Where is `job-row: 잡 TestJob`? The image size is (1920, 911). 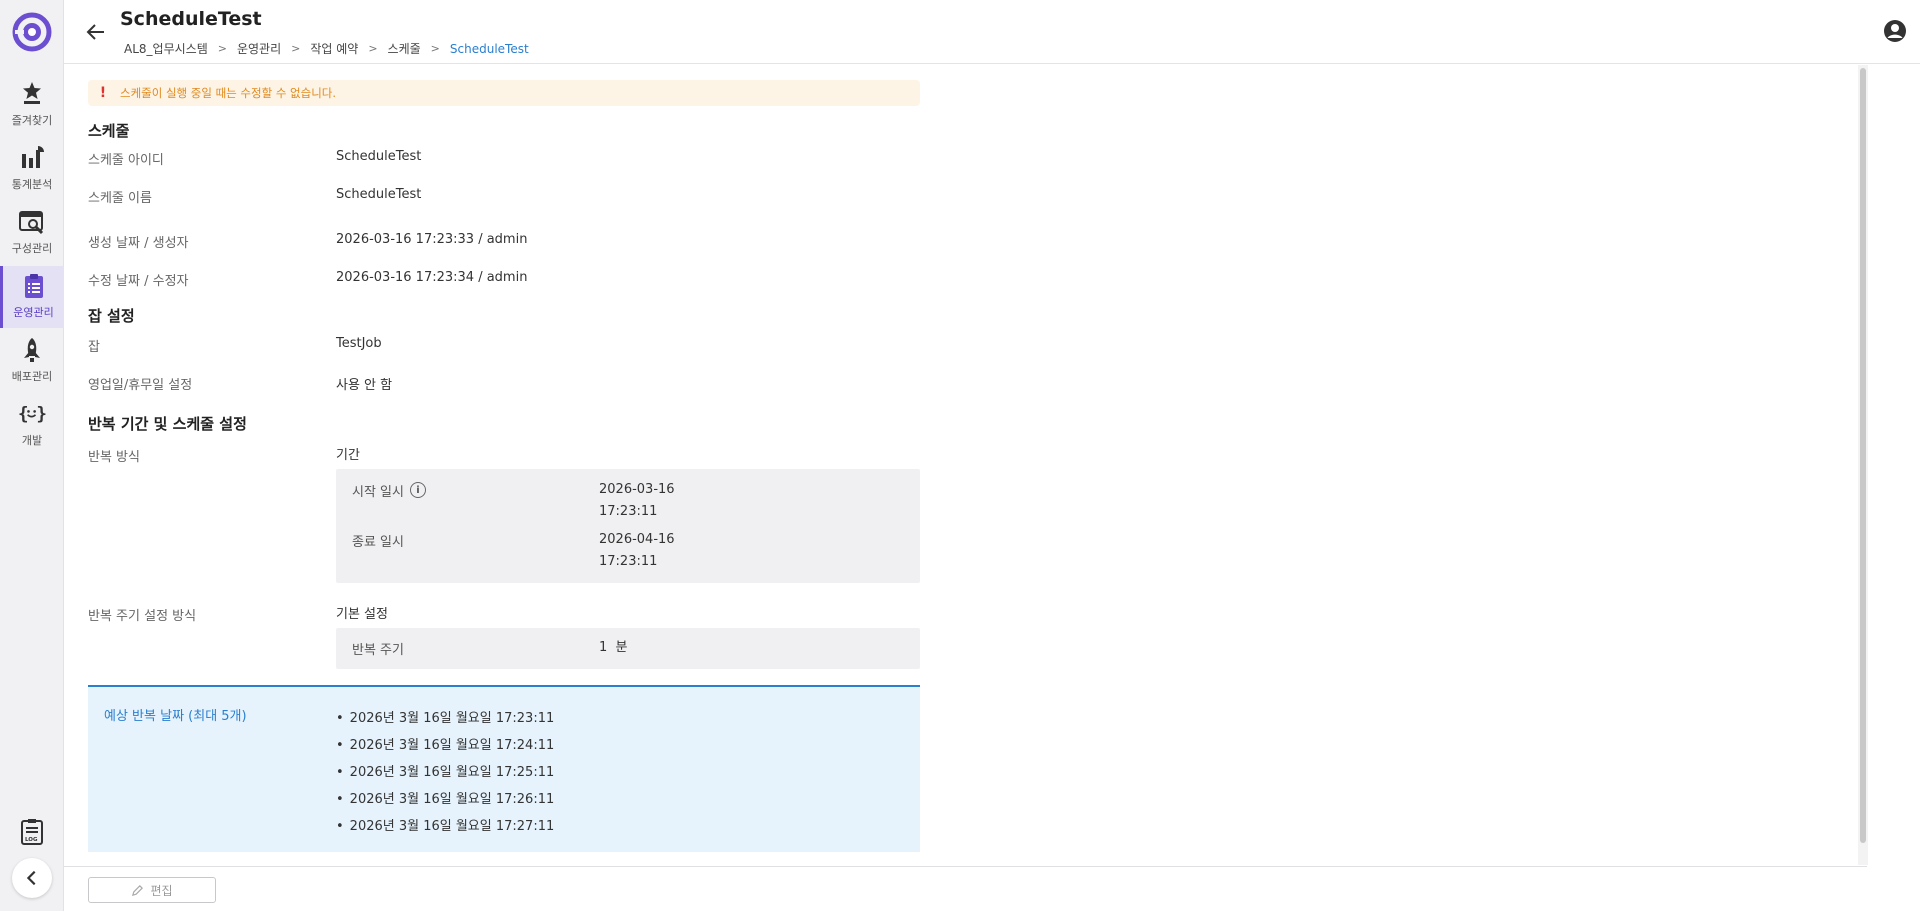
job-row: 잡 TestJob is located at coordinates (504, 345).